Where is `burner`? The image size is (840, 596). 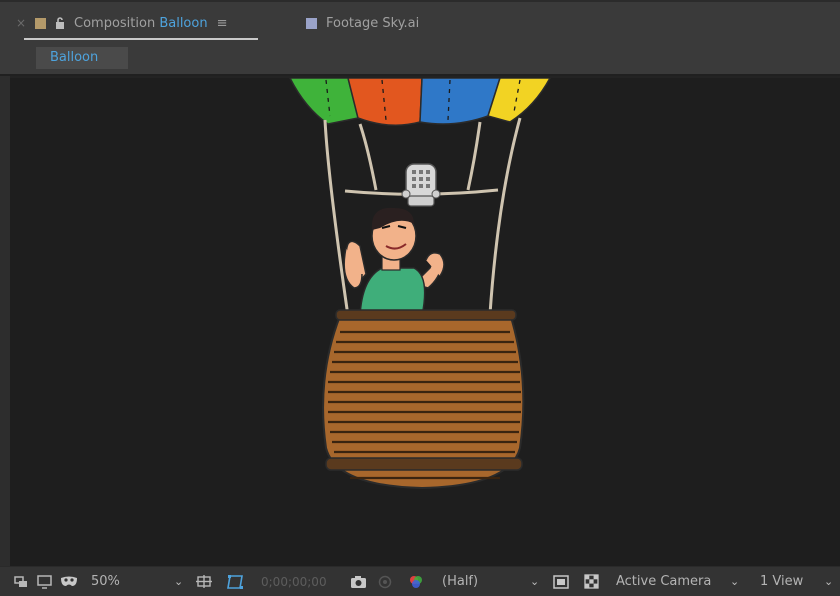
burner is located at coordinates (421, 185).